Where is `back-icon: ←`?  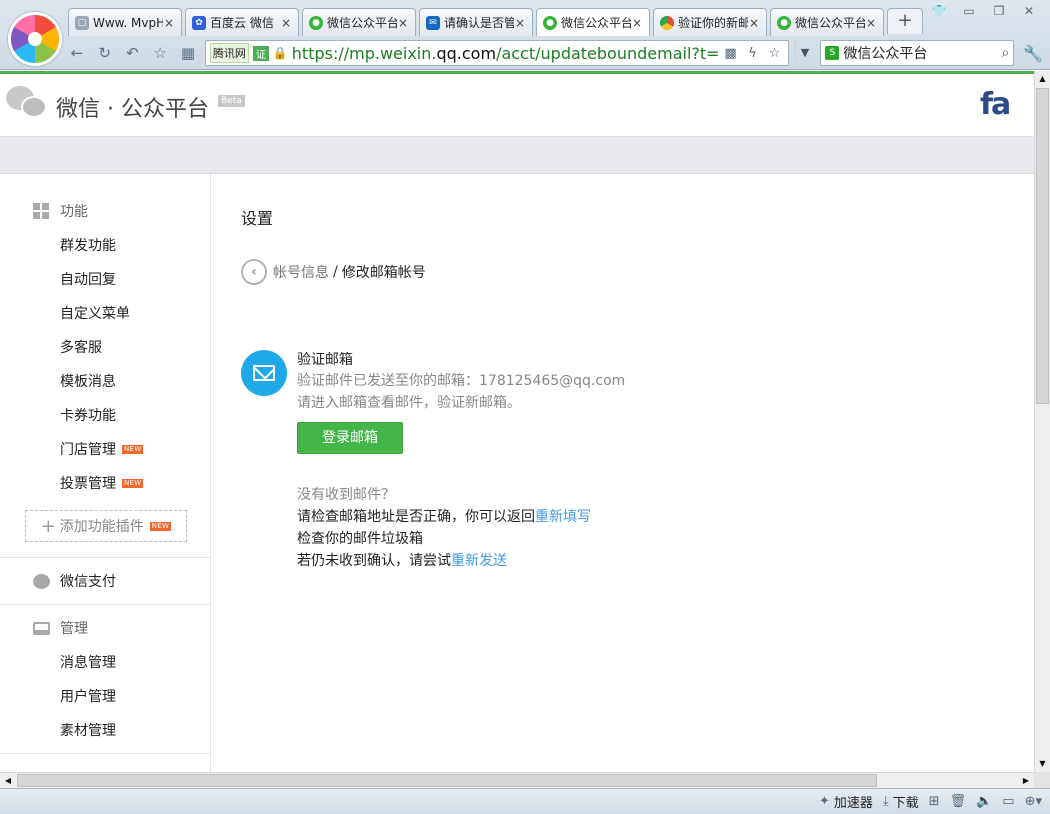 back-icon: ← is located at coordinates (77, 53).